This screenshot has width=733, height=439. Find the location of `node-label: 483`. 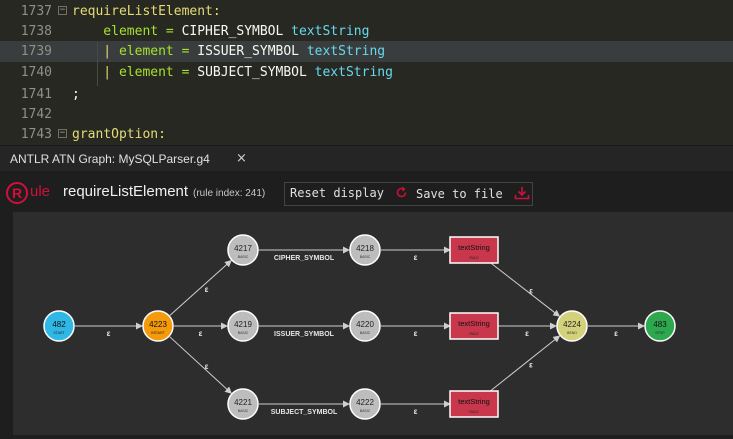

node-label: 483 is located at coordinates (660, 324).